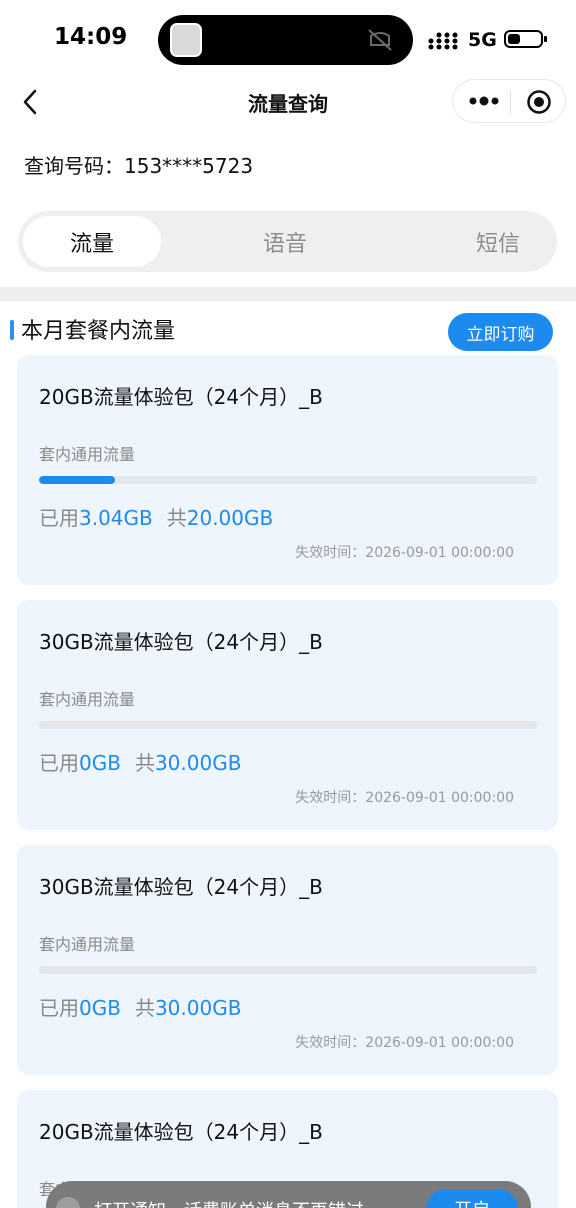 Image resolution: width=576 pixels, height=1208 pixels. What do you see at coordinates (539, 102) in the screenshot?
I see `close-miniprogram-icon` at bounding box center [539, 102].